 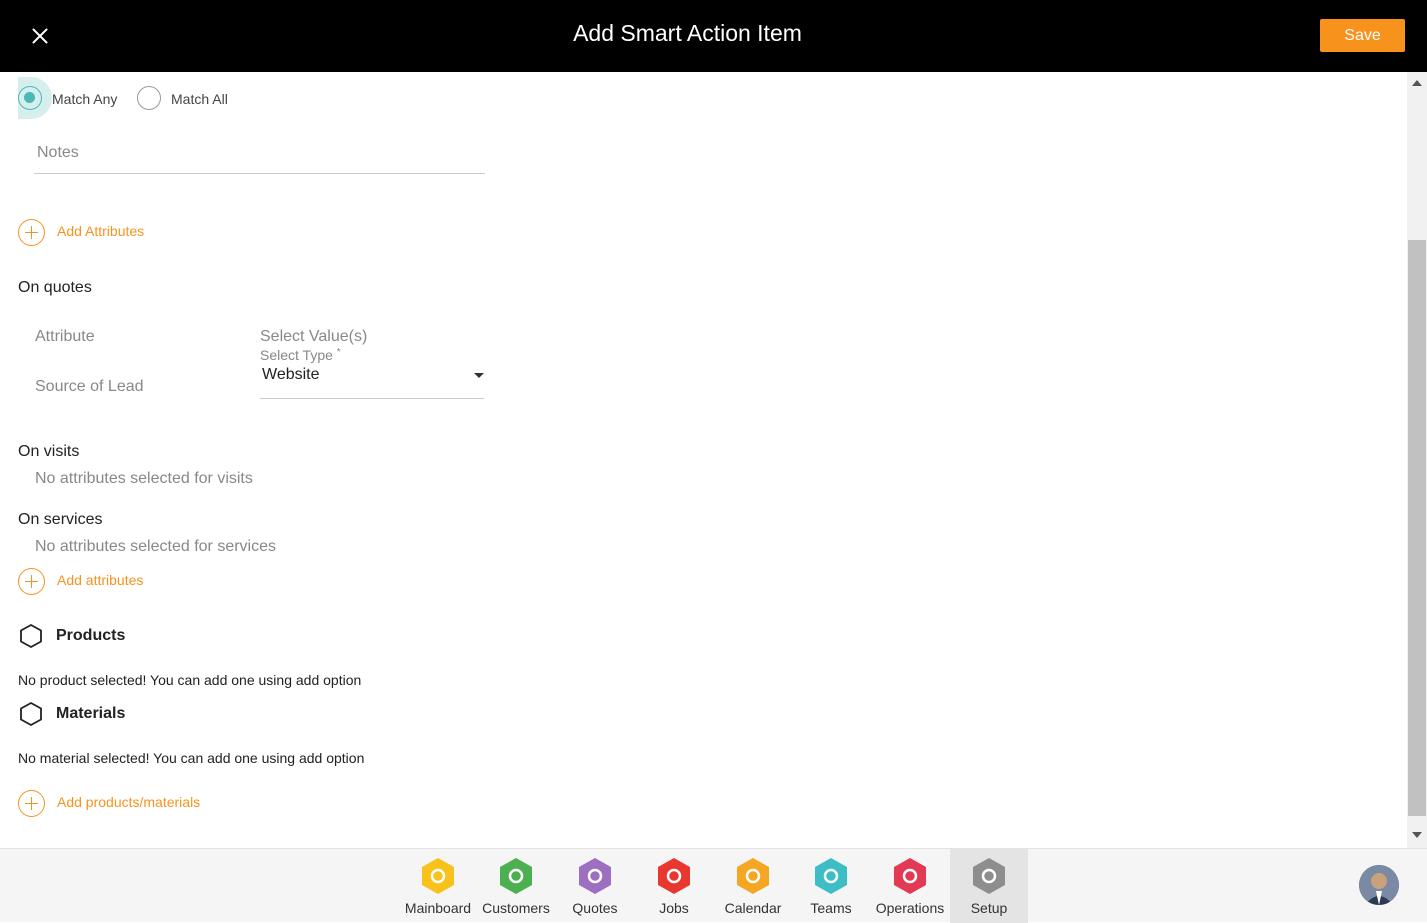 What do you see at coordinates (60, 519) in the screenshot?
I see `services-heading: On services` at bounding box center [60, 519].